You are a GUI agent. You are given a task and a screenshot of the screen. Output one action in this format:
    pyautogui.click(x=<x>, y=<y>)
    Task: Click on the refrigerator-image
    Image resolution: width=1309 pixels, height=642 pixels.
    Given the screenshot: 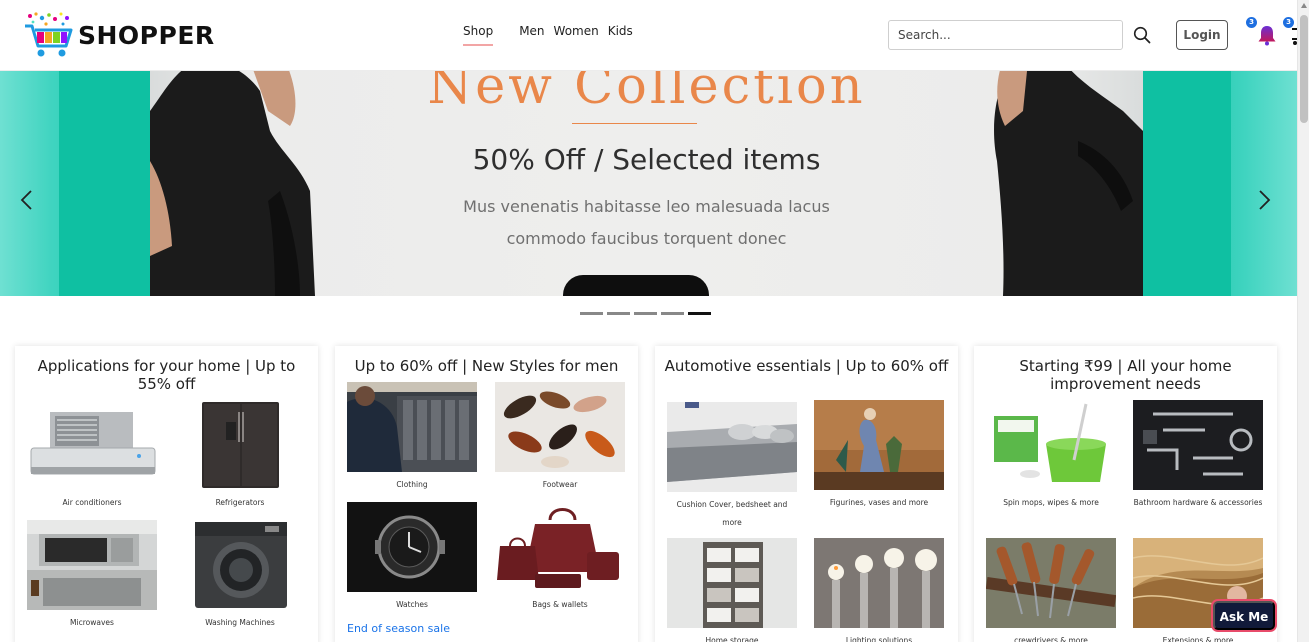 What is the action you would take?
    pyautogui.click(x=240, y=445)
    